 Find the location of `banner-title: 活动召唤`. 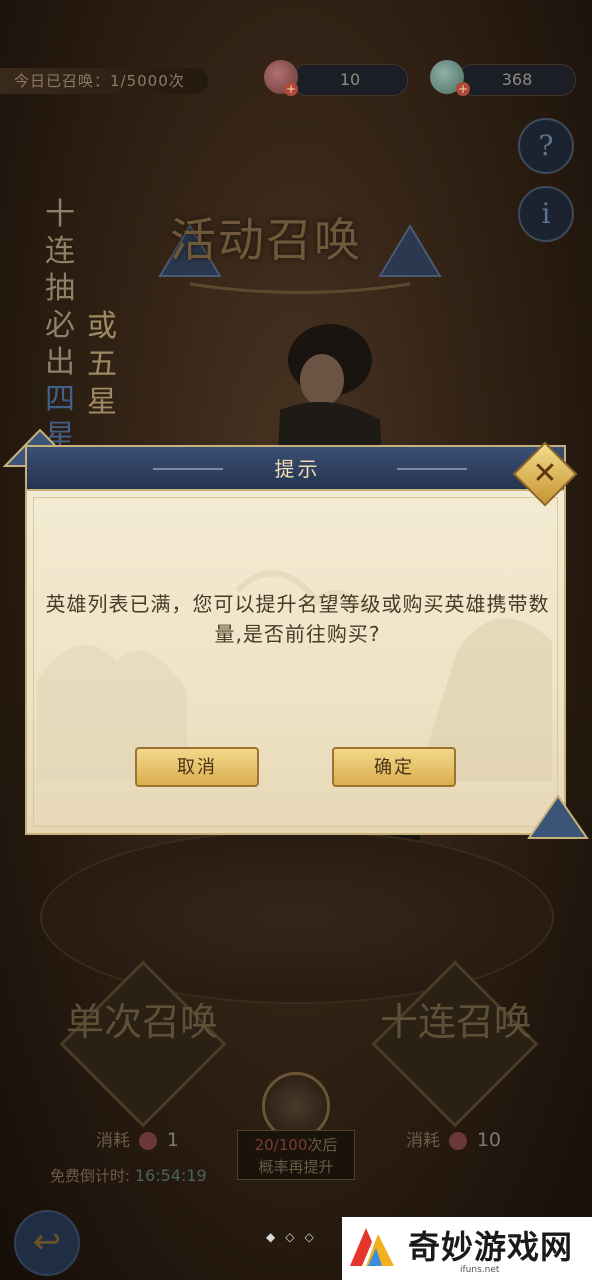

banner-title: 活动召唤 is located at coordinates (266, 240).